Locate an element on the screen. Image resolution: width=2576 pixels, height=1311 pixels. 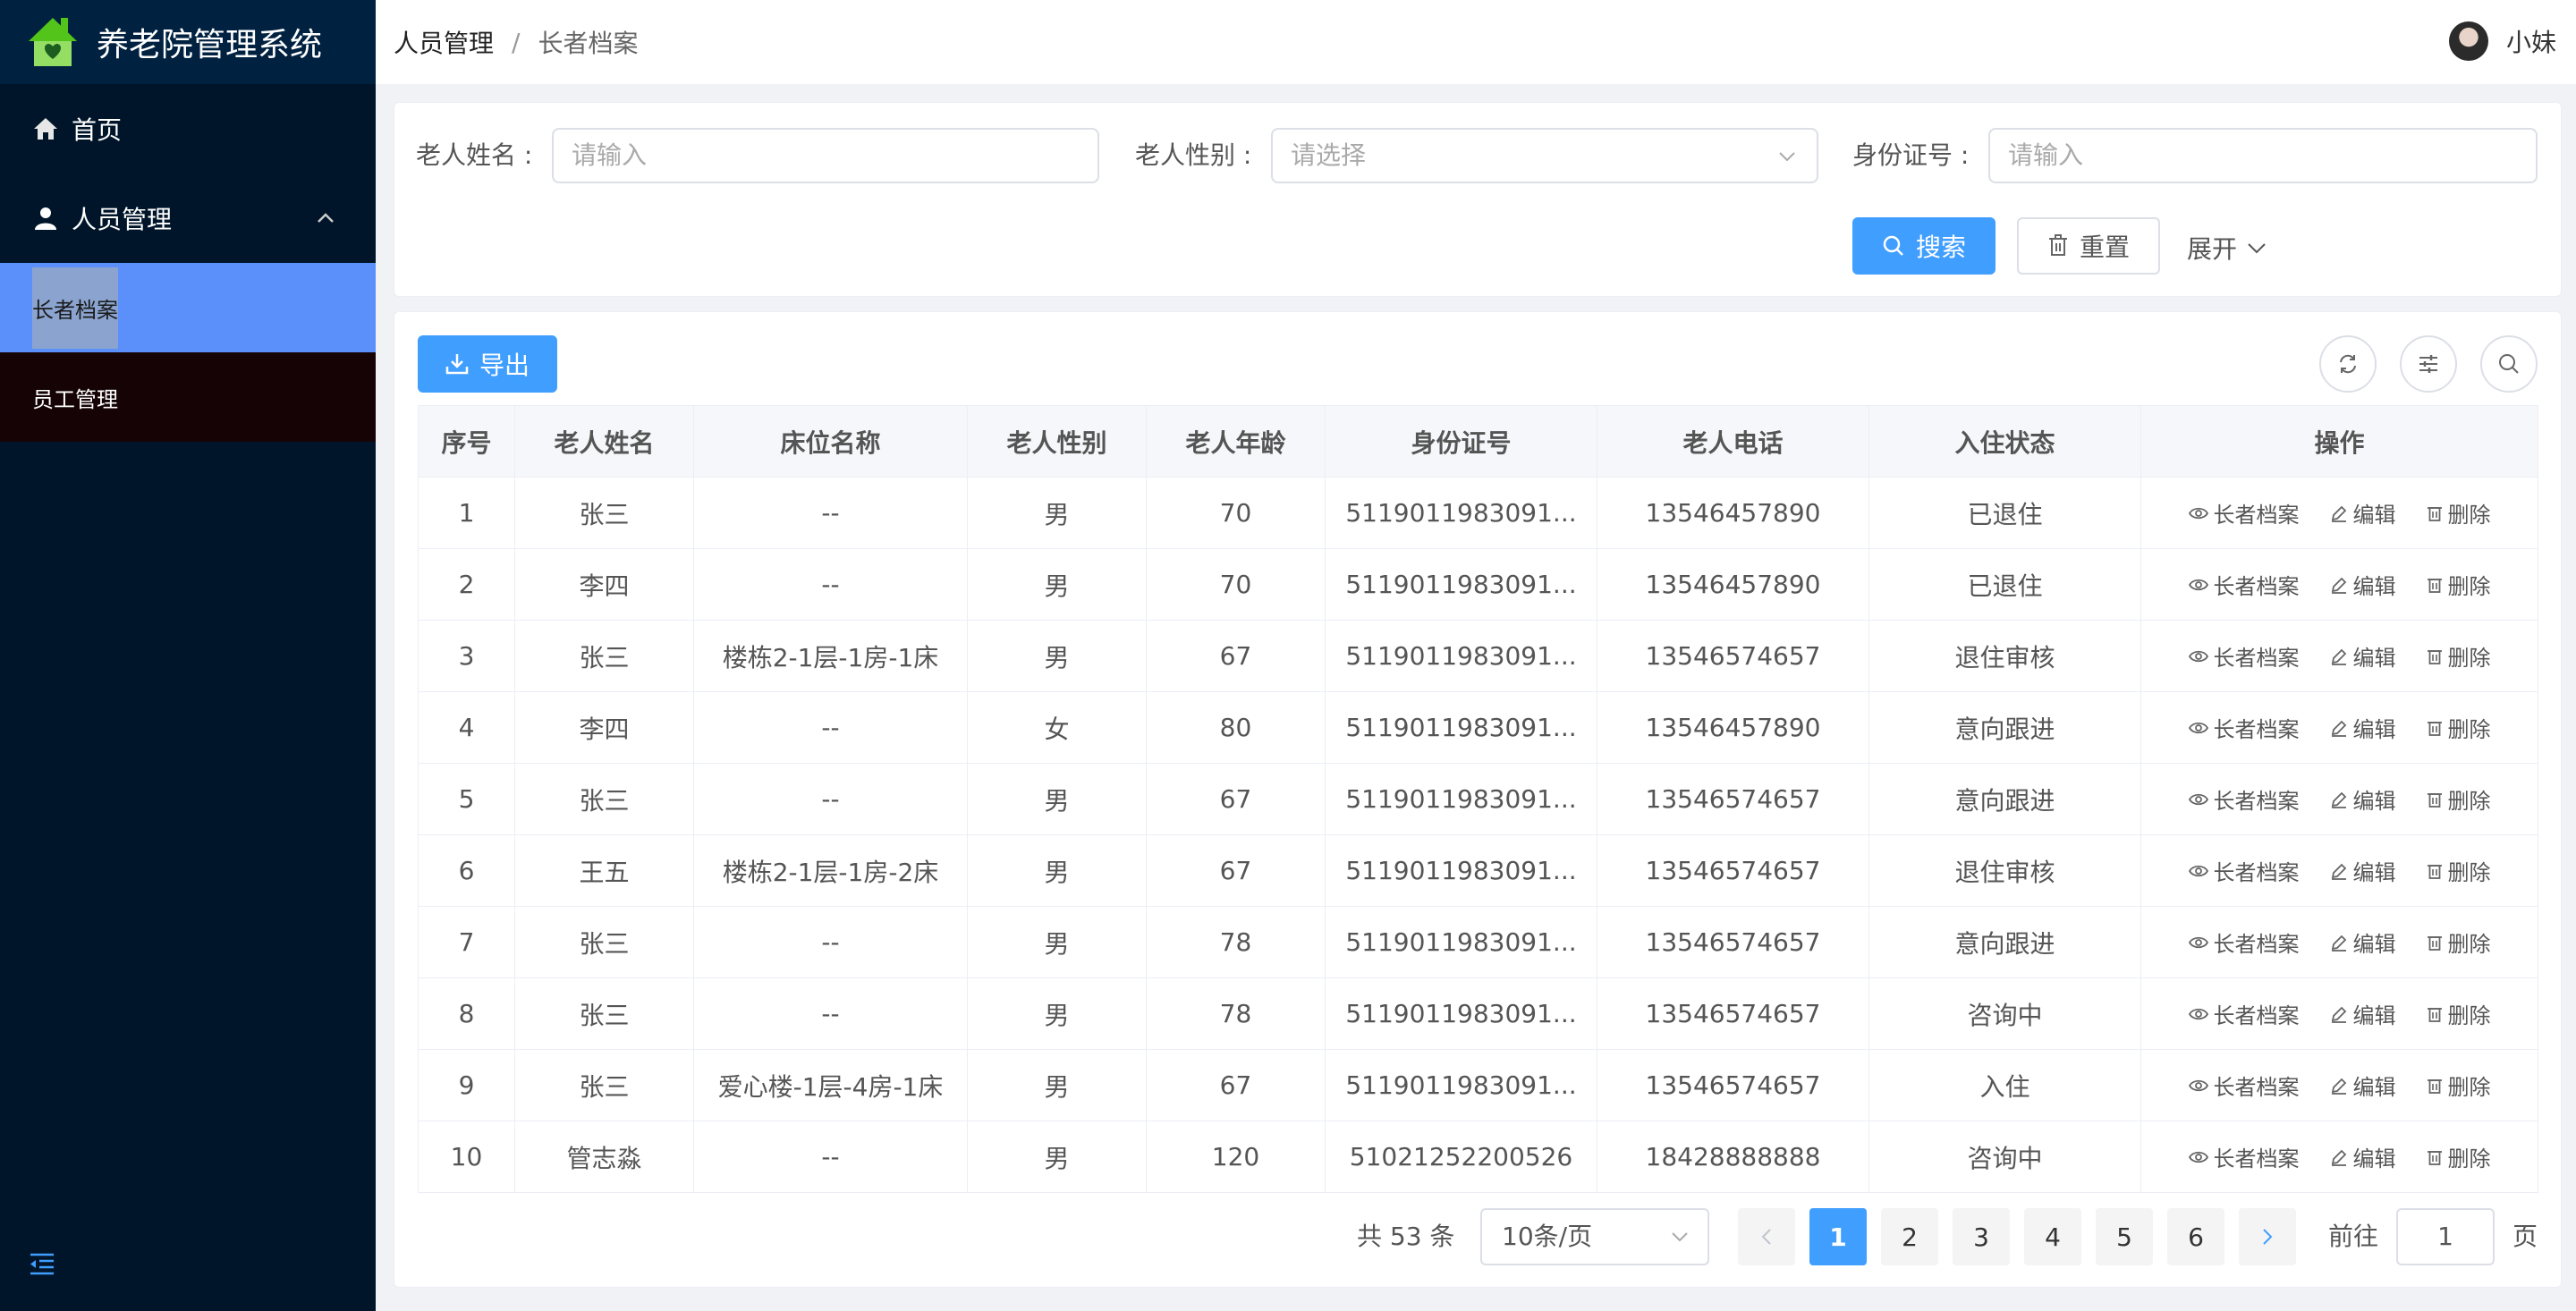
column-settings-button is located at coordinates (2428, 364).